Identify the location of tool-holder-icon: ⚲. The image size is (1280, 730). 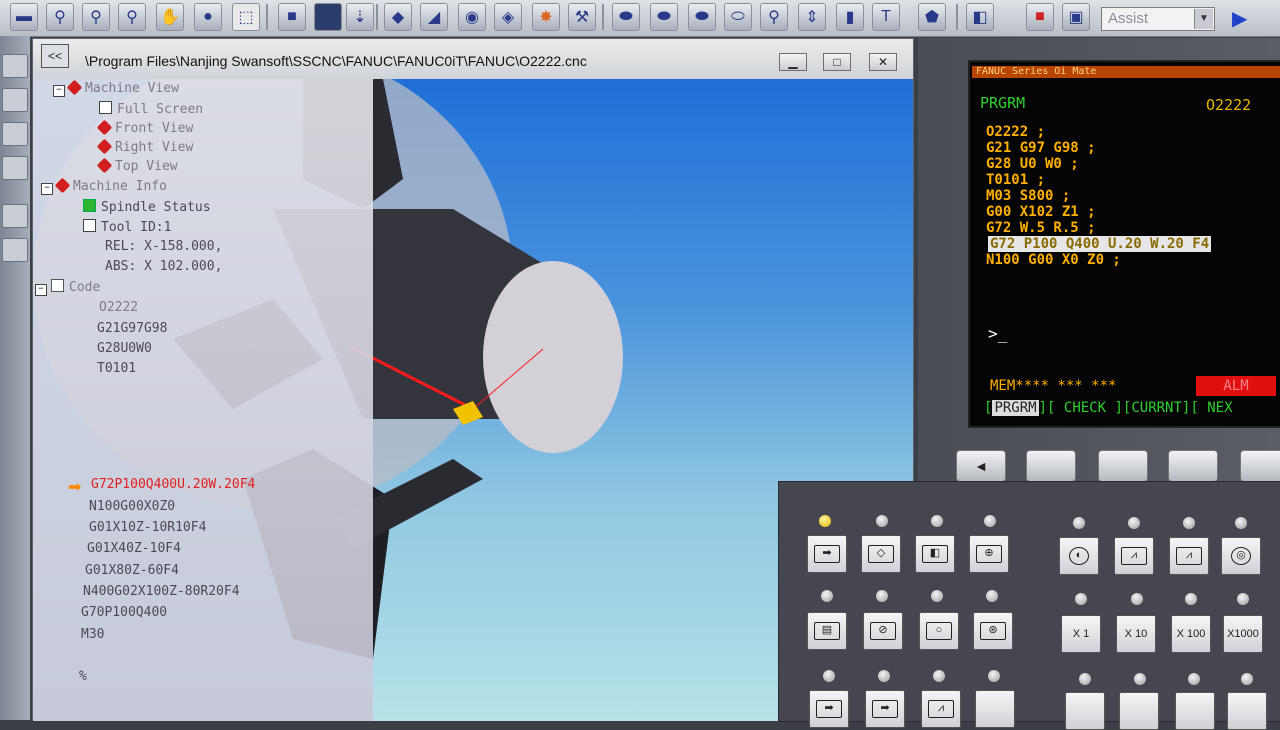
(774, 17).